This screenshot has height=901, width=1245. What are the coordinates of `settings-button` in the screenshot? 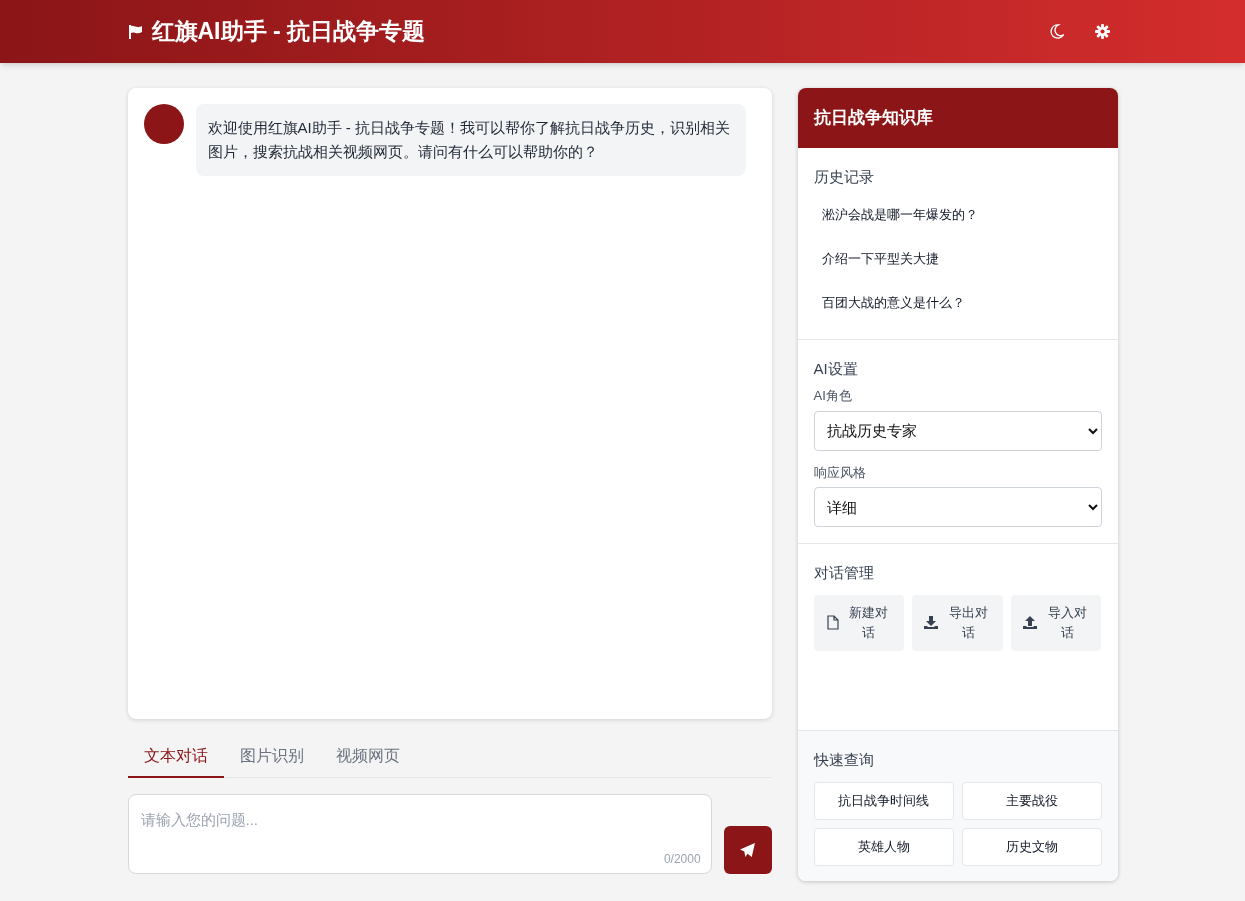 It's located at (1102, 31).